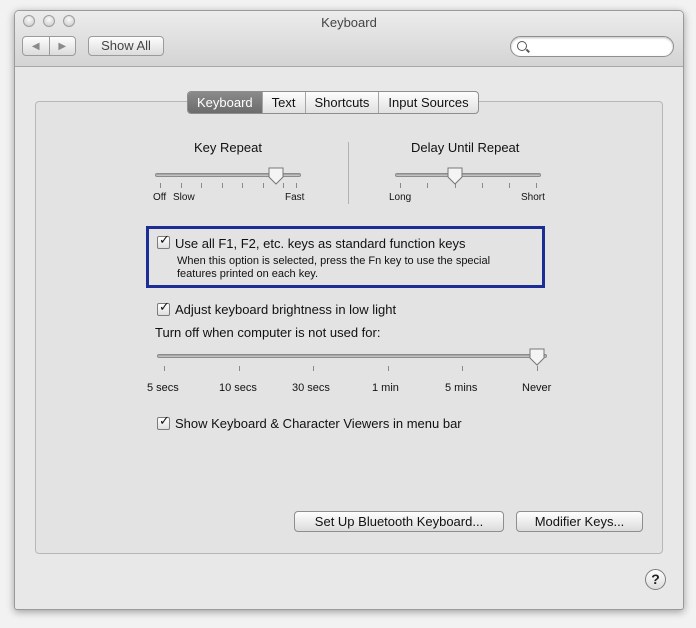  Describe the element at coordinates (400, 197) in the screenshot. I see `delay-long-label: Long` at that location.